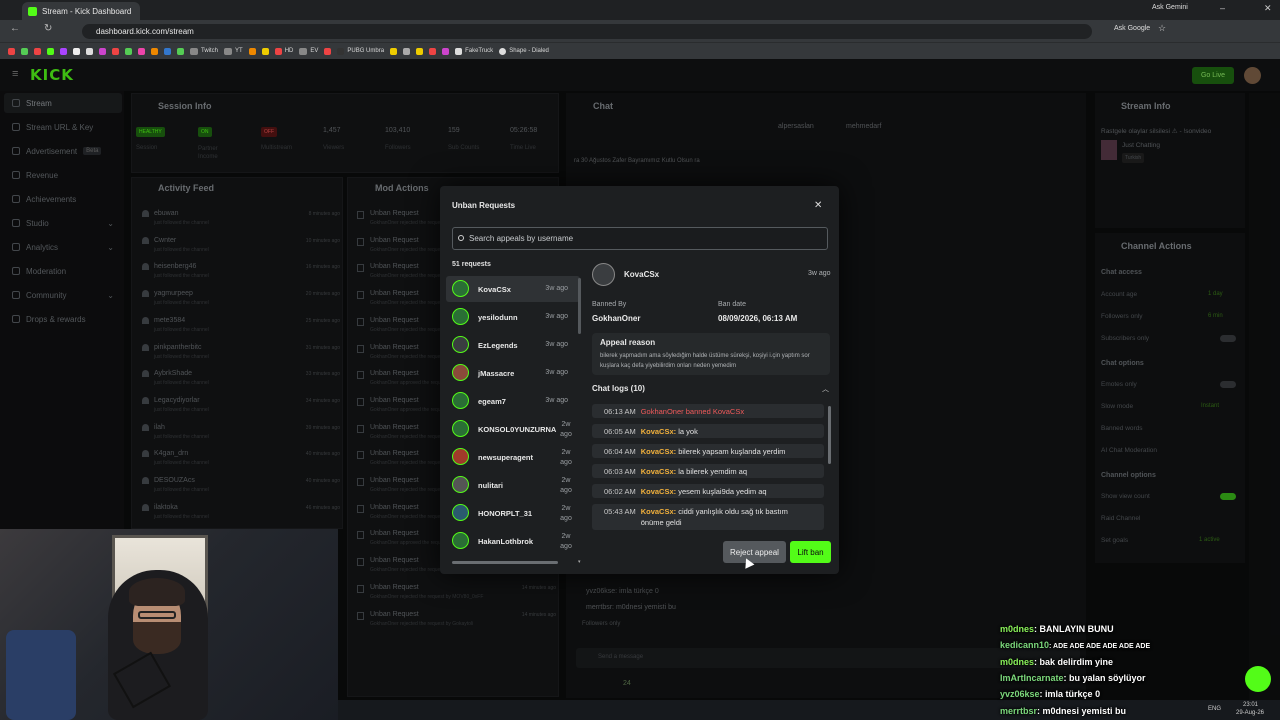 The image size is (1280, 720). Describe the element at coordinates (1100, 647) in the screenshot. I see `overlay-chat-message: : ADE ADE ADE ADE ADE ADE` at that location.